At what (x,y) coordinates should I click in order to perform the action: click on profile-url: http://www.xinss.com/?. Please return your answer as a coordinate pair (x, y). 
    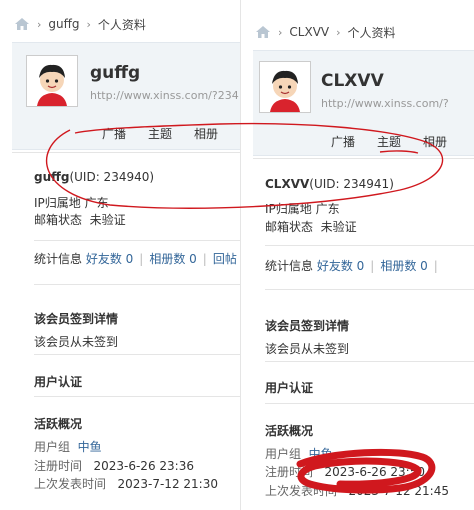
    Looking at the image, I should click on (385, 103).